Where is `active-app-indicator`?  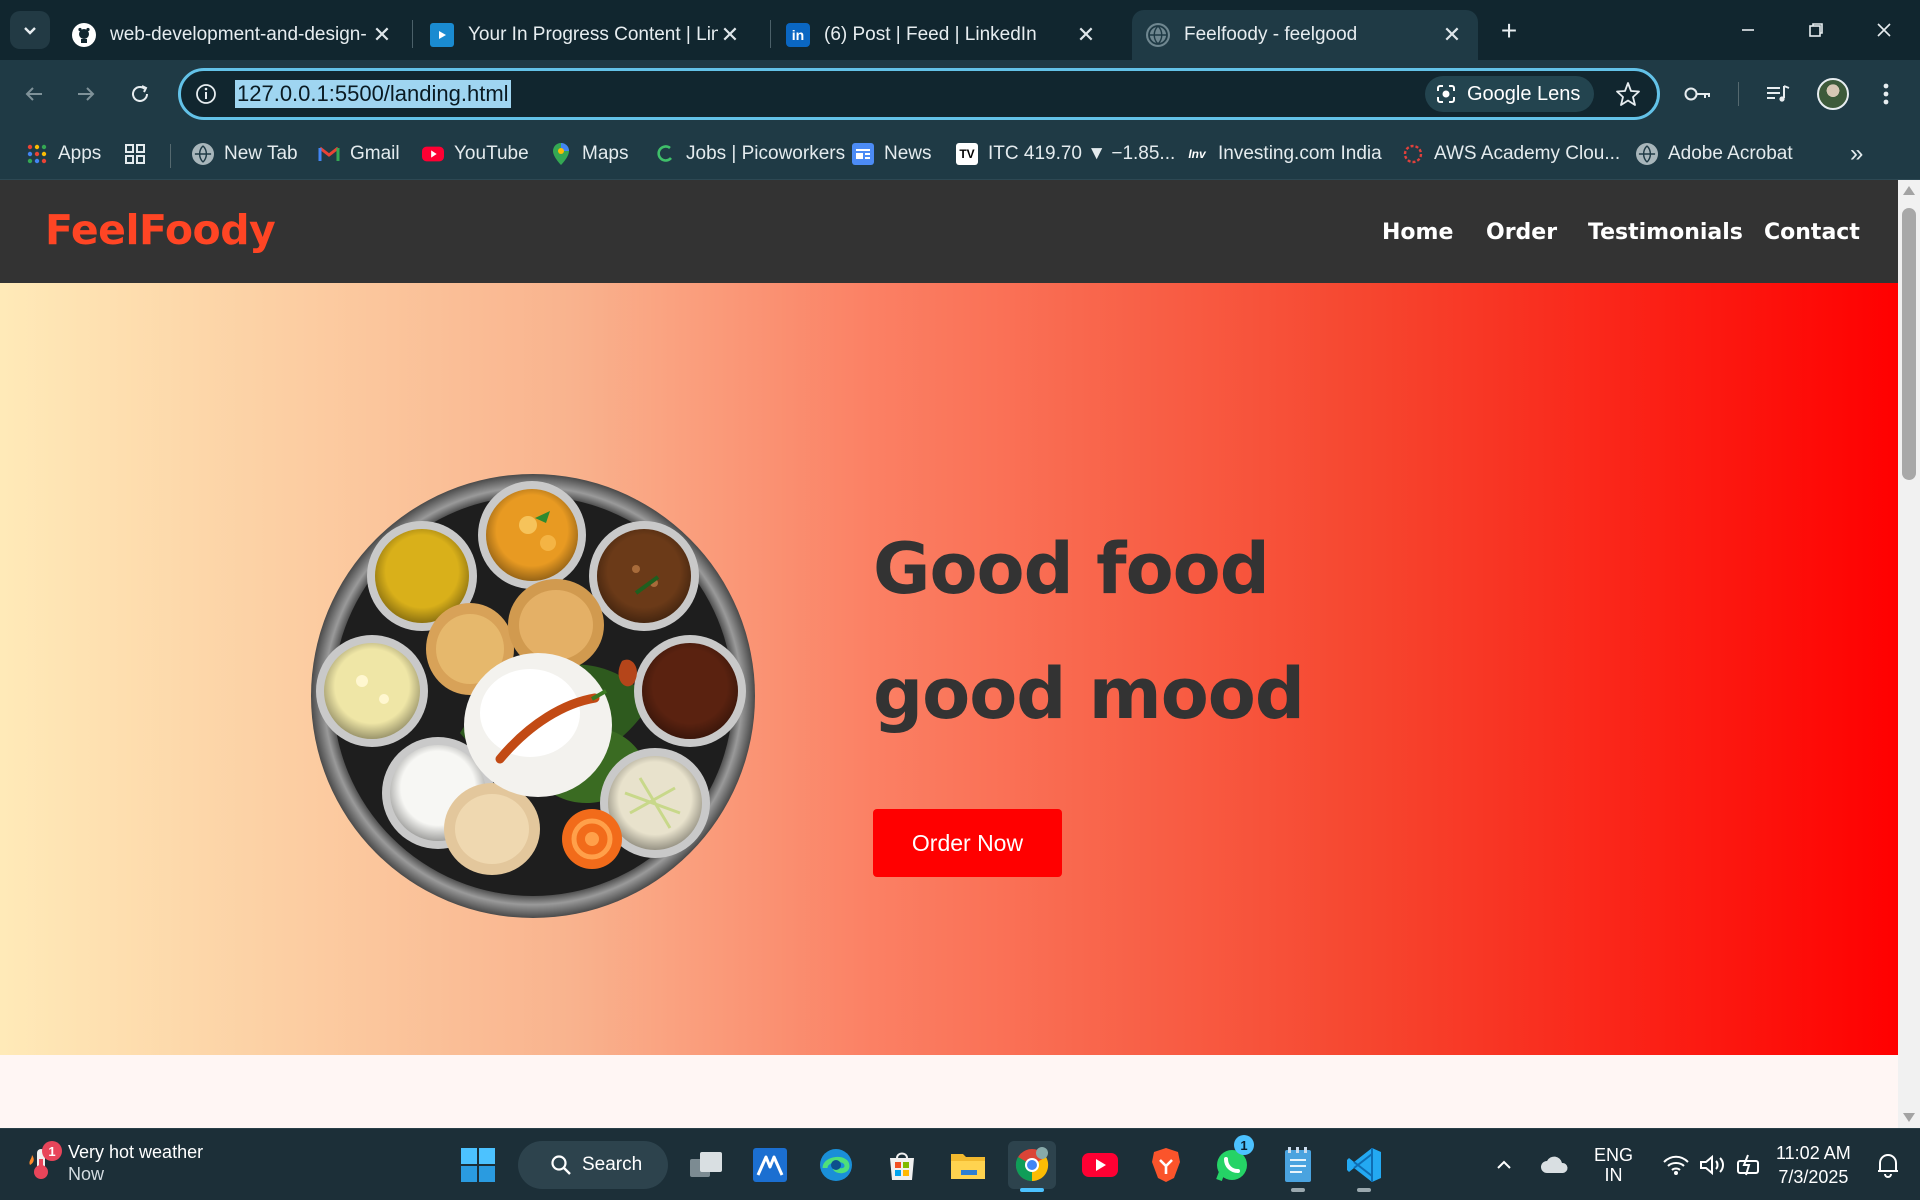
active-app-indicator is located at coordinates (1032, 1190).